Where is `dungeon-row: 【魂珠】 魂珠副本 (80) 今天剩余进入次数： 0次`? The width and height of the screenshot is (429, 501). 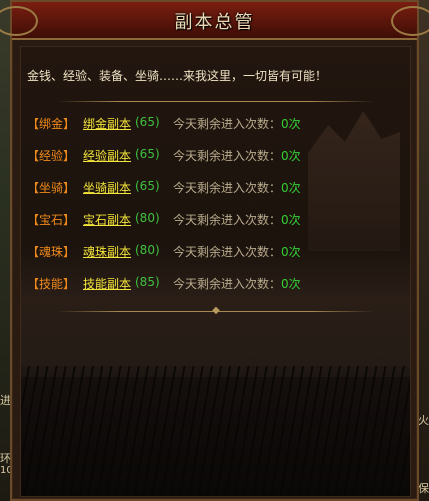 dungeon-row: 【魂珠】 魂珠副本 (80) 今天剩余进入次数： 0次 is located at coordinates (217, 259).